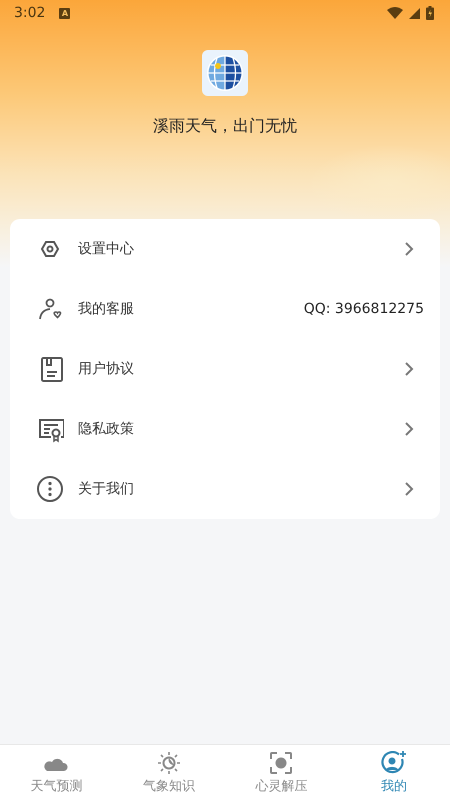  Describe the element at coordinates (225, 429) in the screenshot. I see `menu-item: 隐私政策` at that location.